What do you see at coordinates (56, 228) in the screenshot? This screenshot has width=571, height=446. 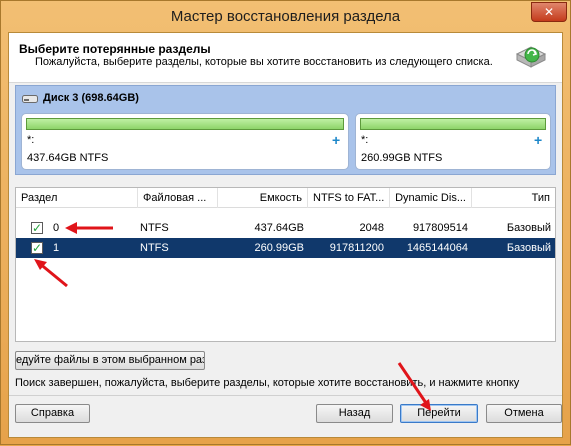 I see `cell-partition: 0` at bounding box center [56, 228].